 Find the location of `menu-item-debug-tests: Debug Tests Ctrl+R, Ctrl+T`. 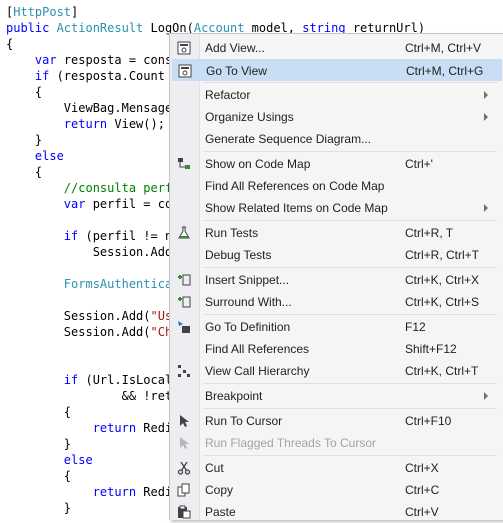

menu-item-debug-tests: Debug Tests Ctrl+R, Ctrl+T is located at coordinates (337, 255).